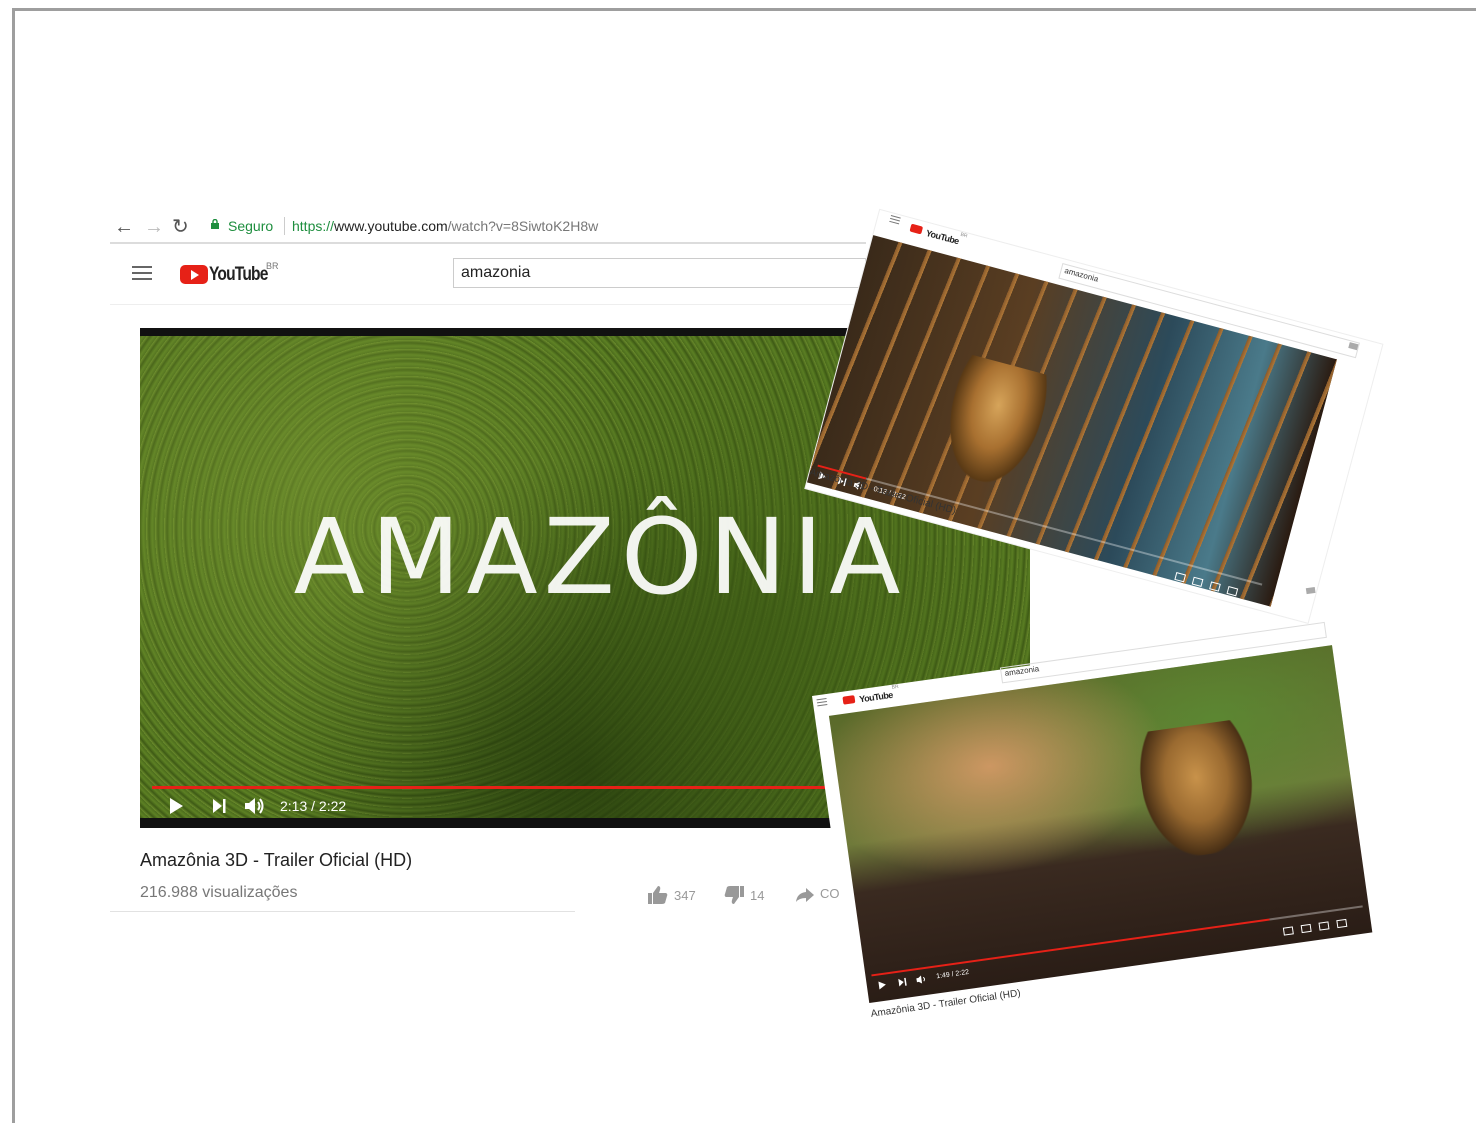 This screenshot has width=1476, height=1123. I want to click on view-count: 216.988 visualizações, so click(219, 892).